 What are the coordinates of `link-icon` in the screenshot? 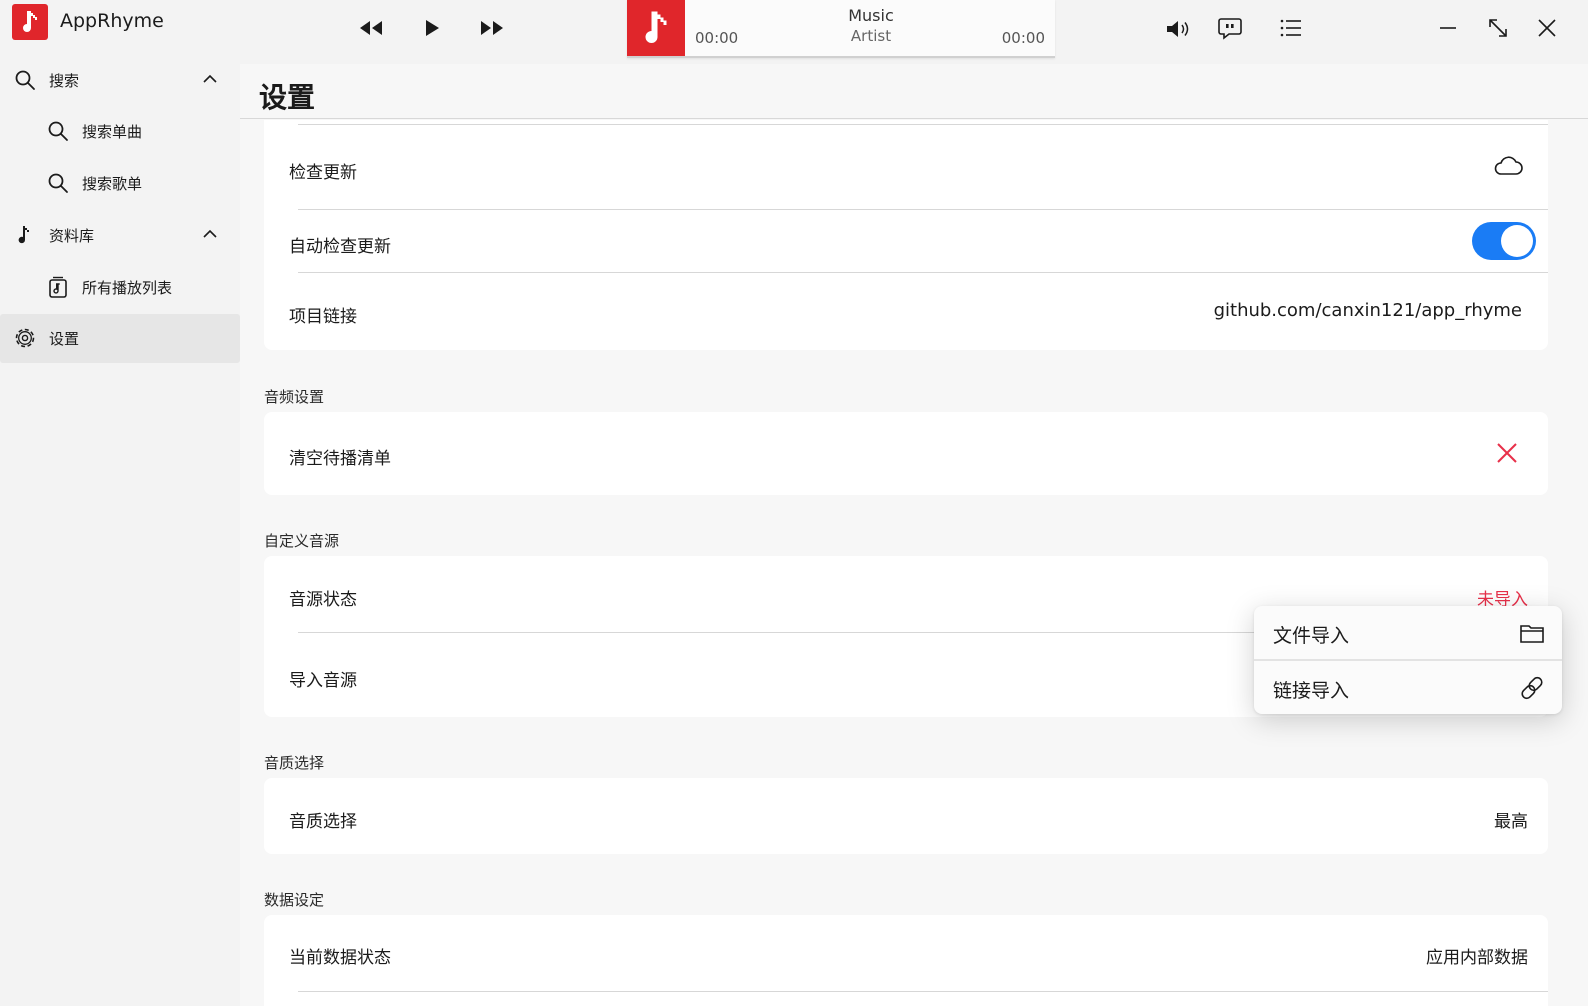 It's located at (1532, 688).